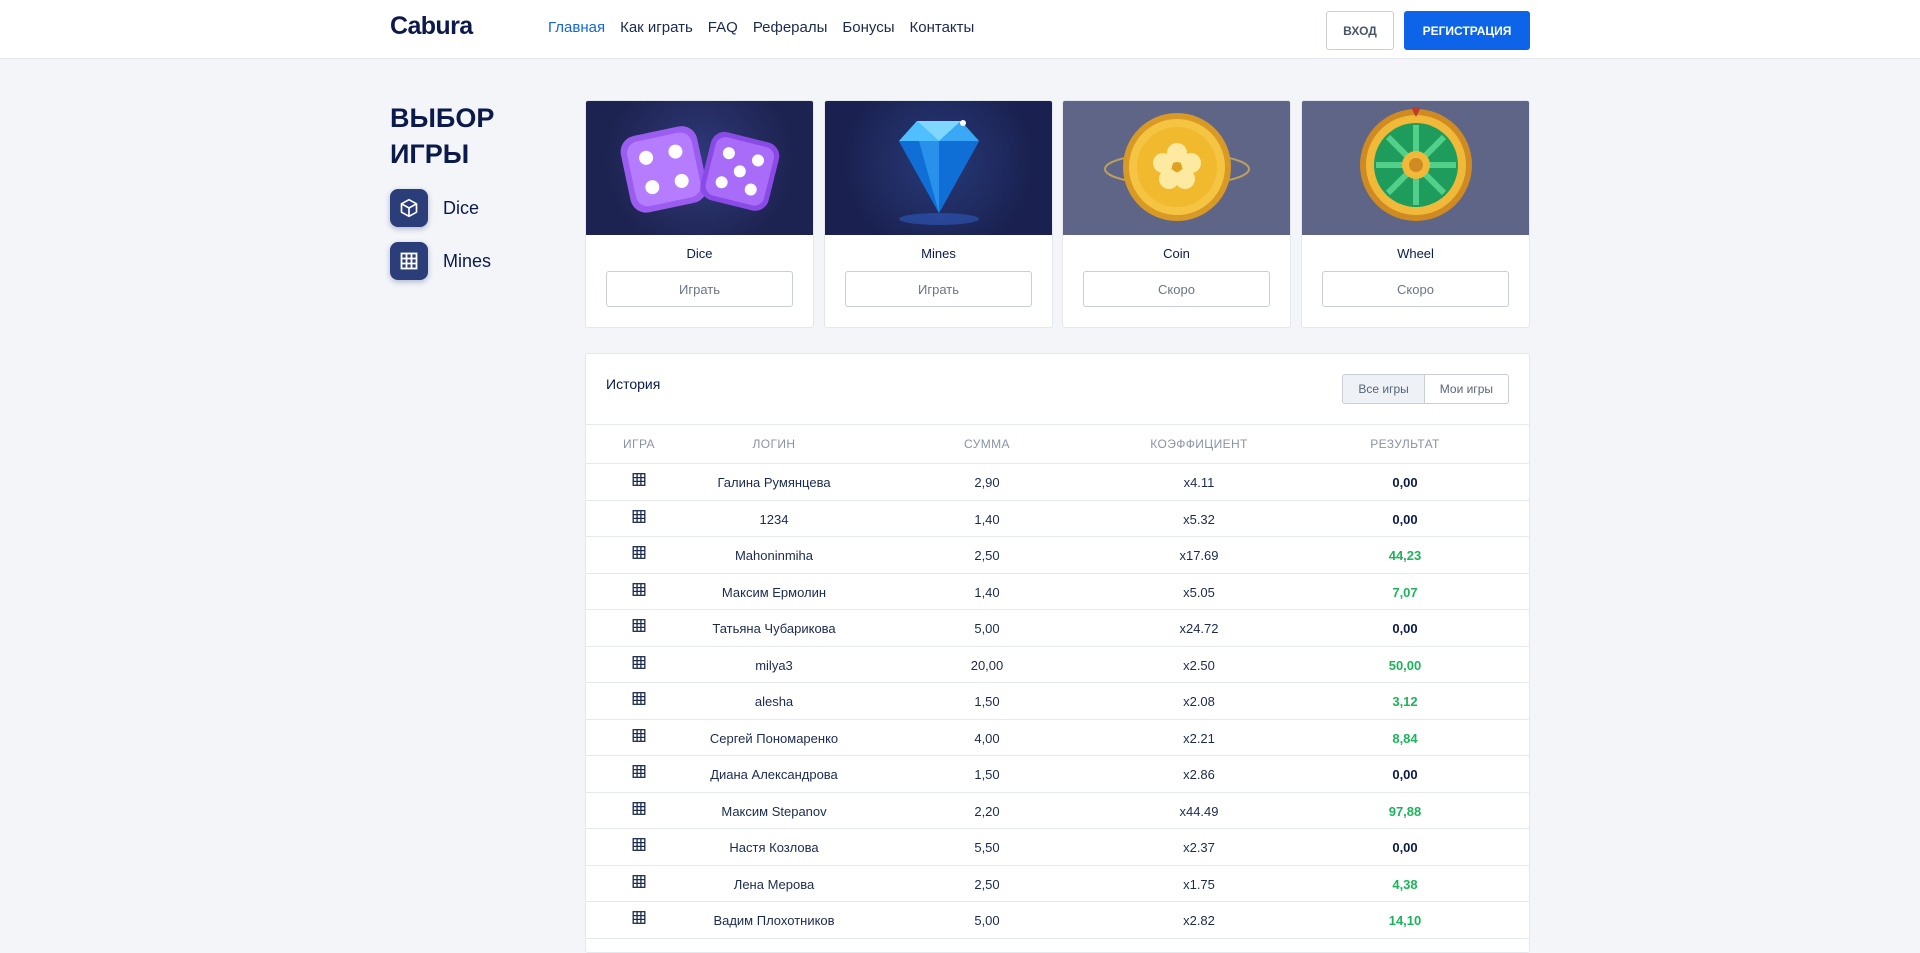 This screenshot has width=1920, height=953. Describe the element at coordinates (1057, 555) in the screenshot. I see `table-row: Mahoninmiha 2,50 x17.69 44,23` at that location.